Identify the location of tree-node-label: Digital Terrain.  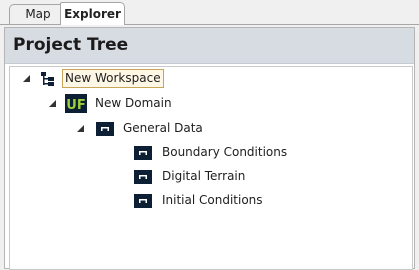
(203, 176).